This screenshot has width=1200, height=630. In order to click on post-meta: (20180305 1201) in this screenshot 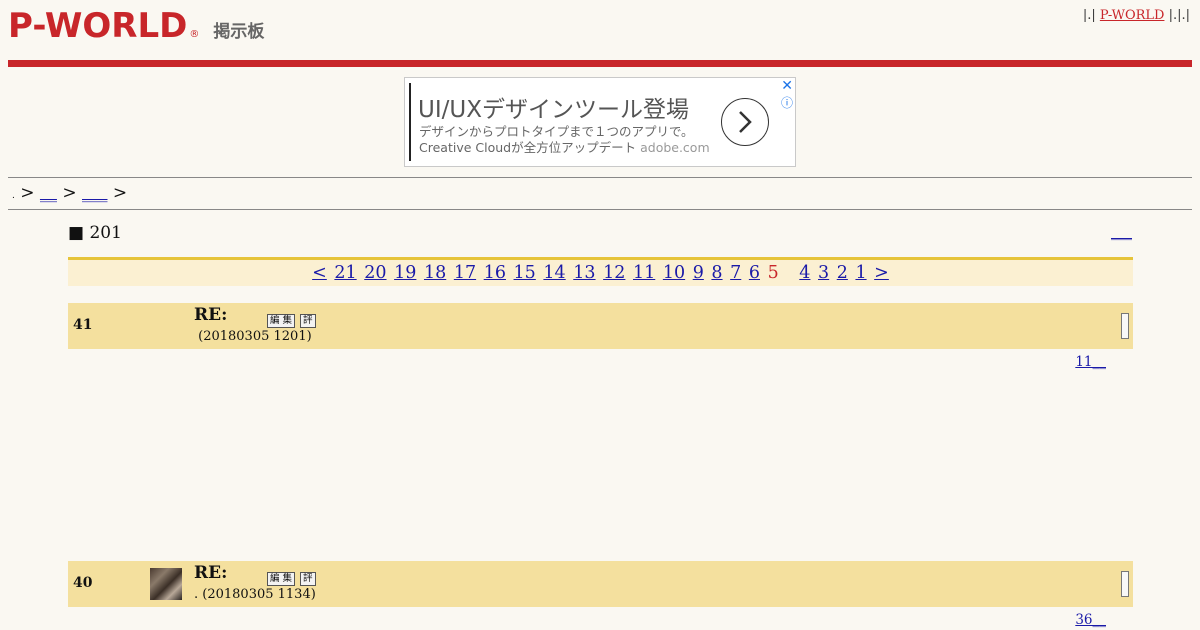, I will do `click(253, 336)`.